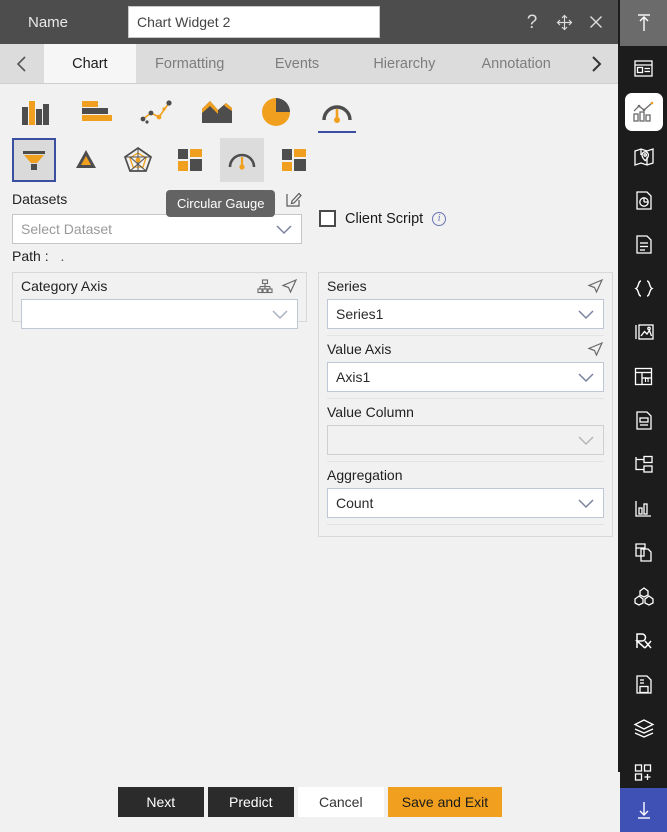 The height and width of the screenshot is (832, 667). I want to click on next-button: Next, so click(160, 802).